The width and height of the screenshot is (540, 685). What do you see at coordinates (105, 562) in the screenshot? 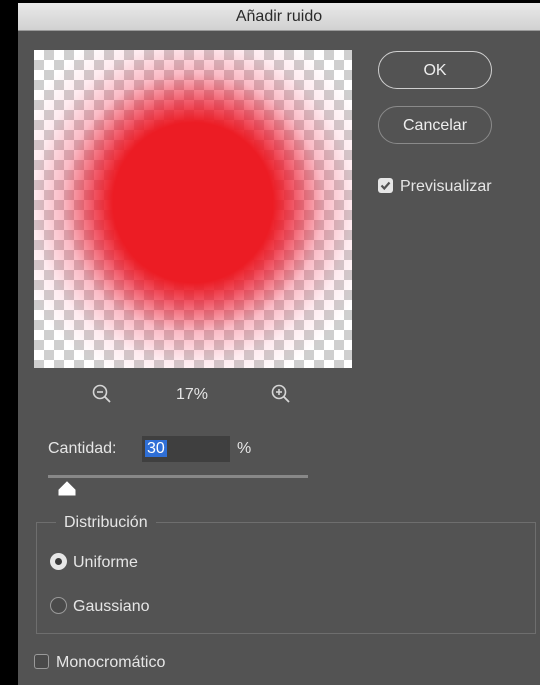
I see `radio-uniform-label: Uniforme` at bounding box center [105, 562].